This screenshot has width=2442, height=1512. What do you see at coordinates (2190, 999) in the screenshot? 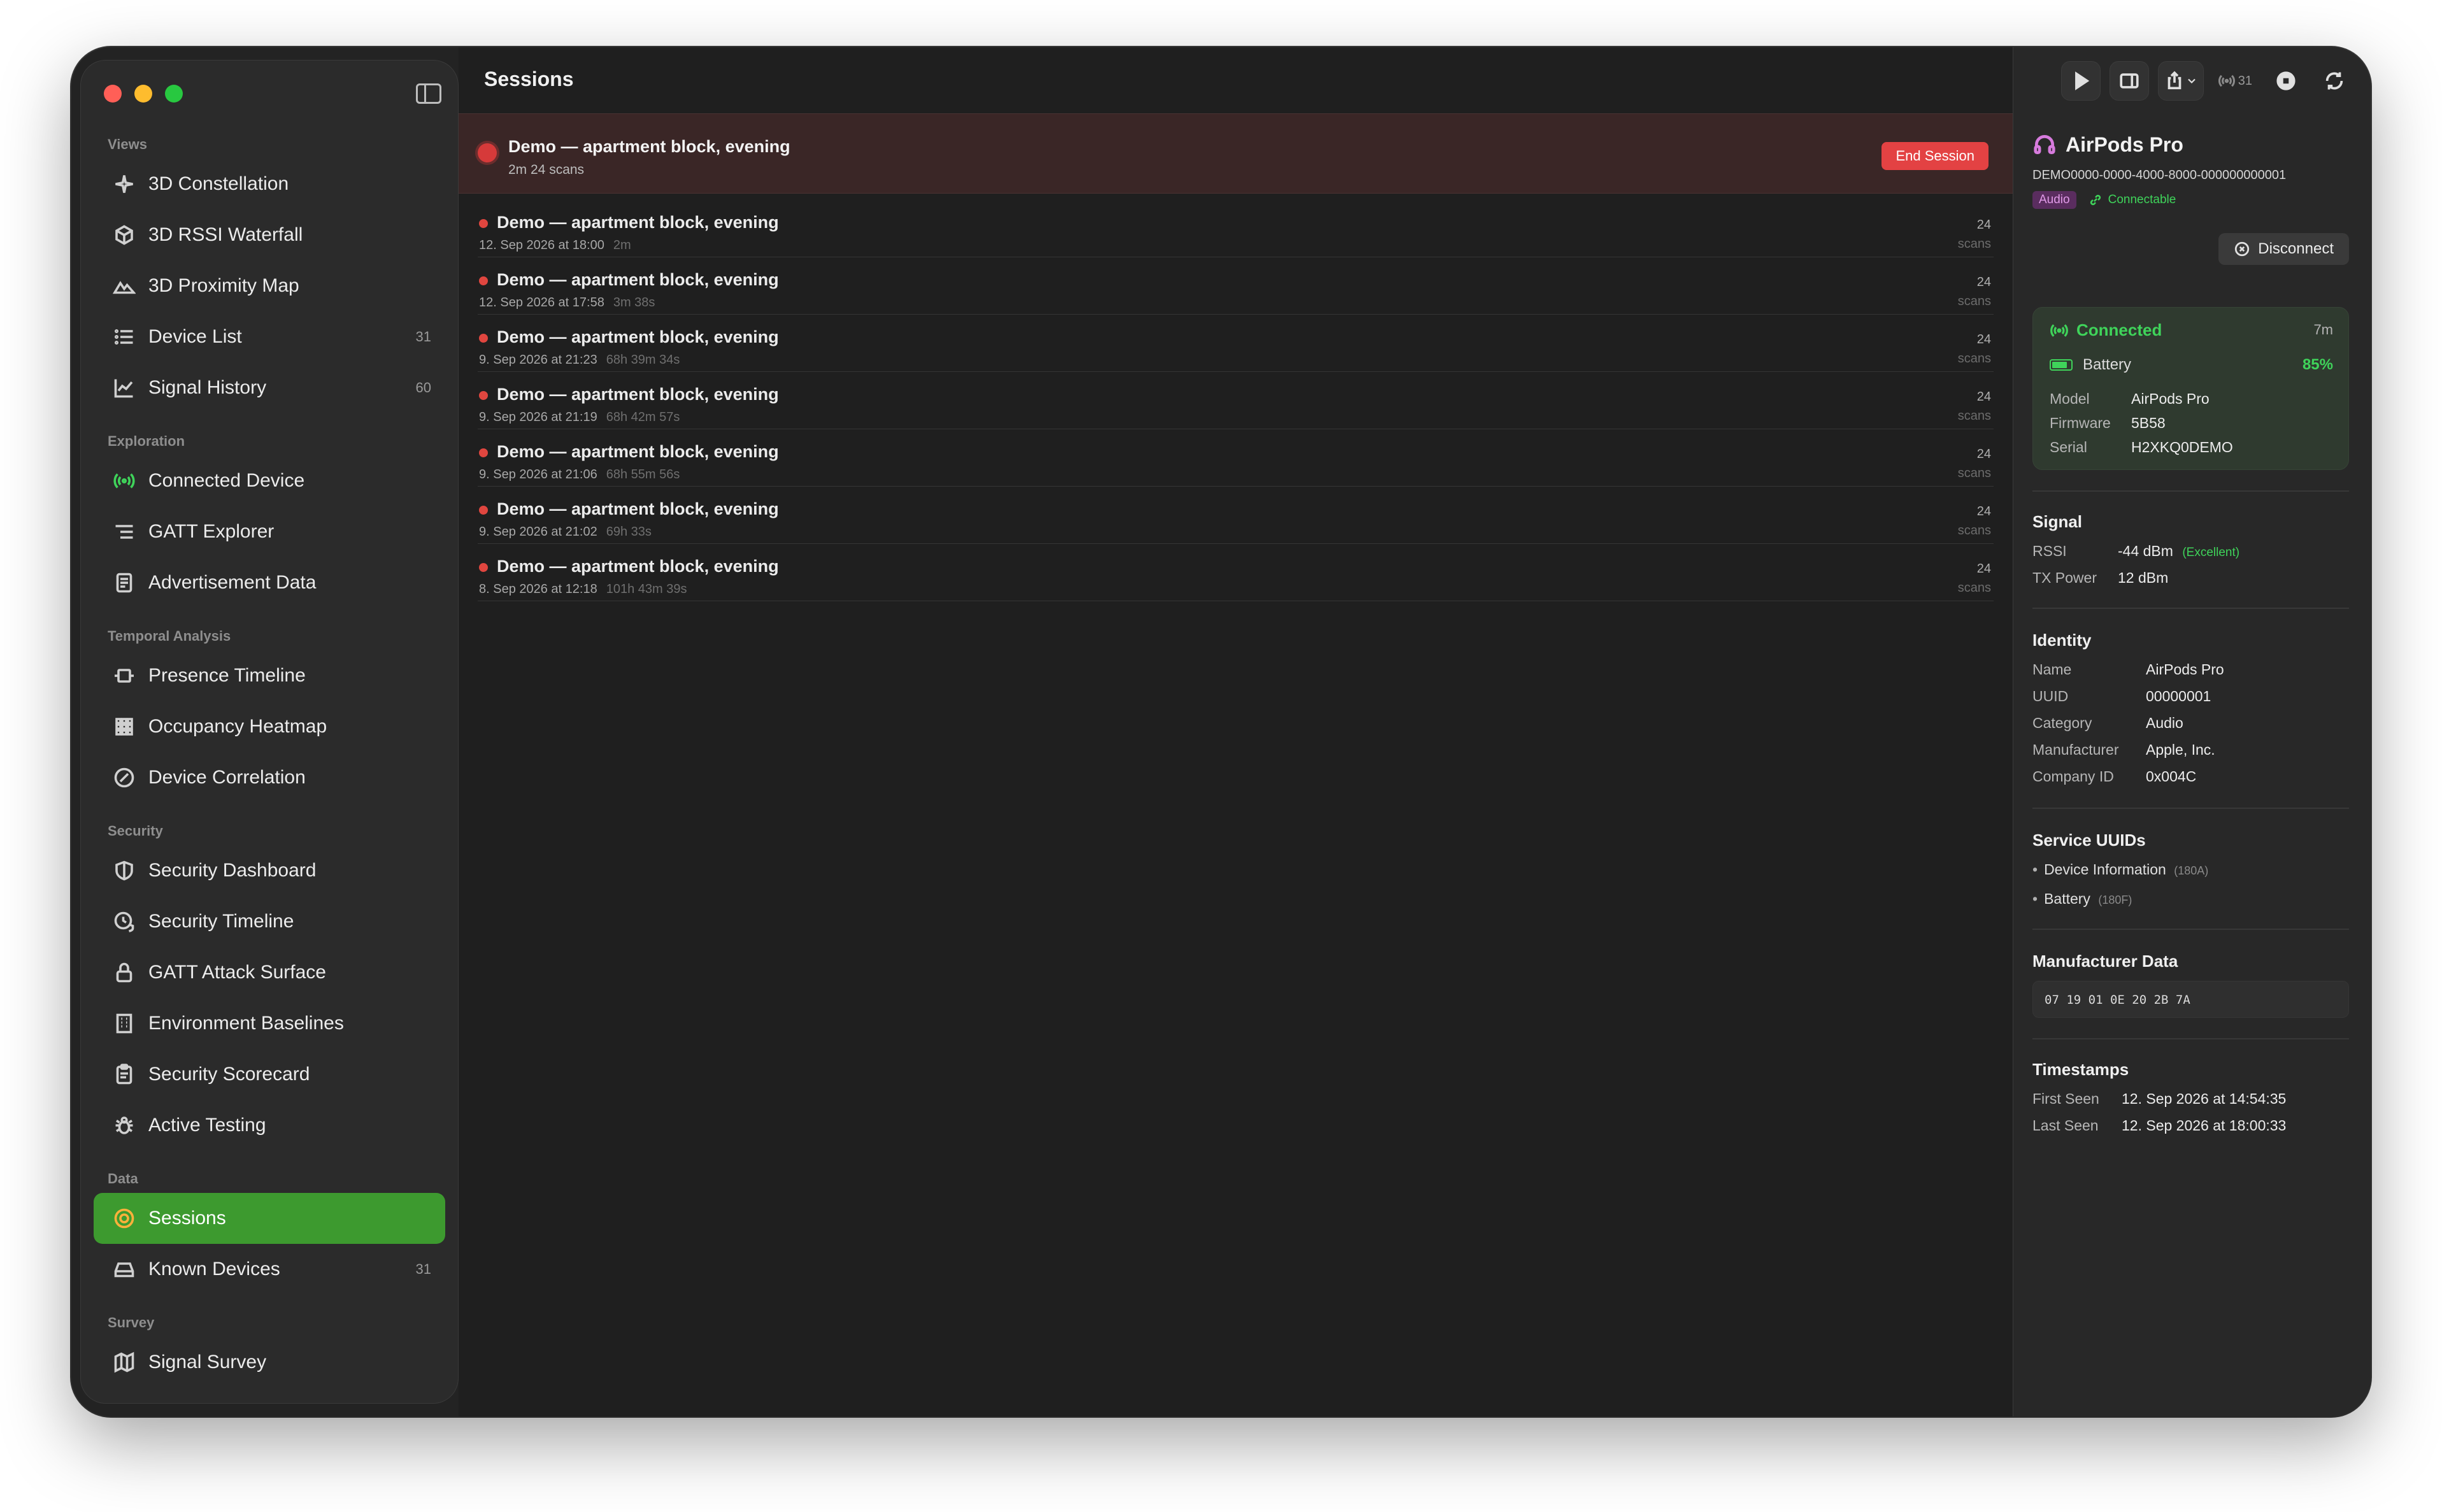
I see `manufacturer-data-hex: 07 19 01 0E 20 2B 7A` at bounding box center [2190, 999].